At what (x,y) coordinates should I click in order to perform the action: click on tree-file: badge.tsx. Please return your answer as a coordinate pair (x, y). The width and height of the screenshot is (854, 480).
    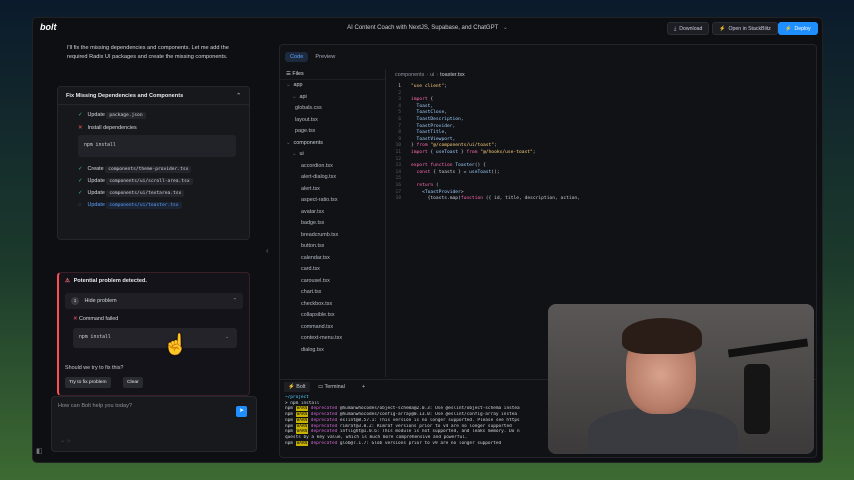
    Looking at the image, I should click on (311, 223).